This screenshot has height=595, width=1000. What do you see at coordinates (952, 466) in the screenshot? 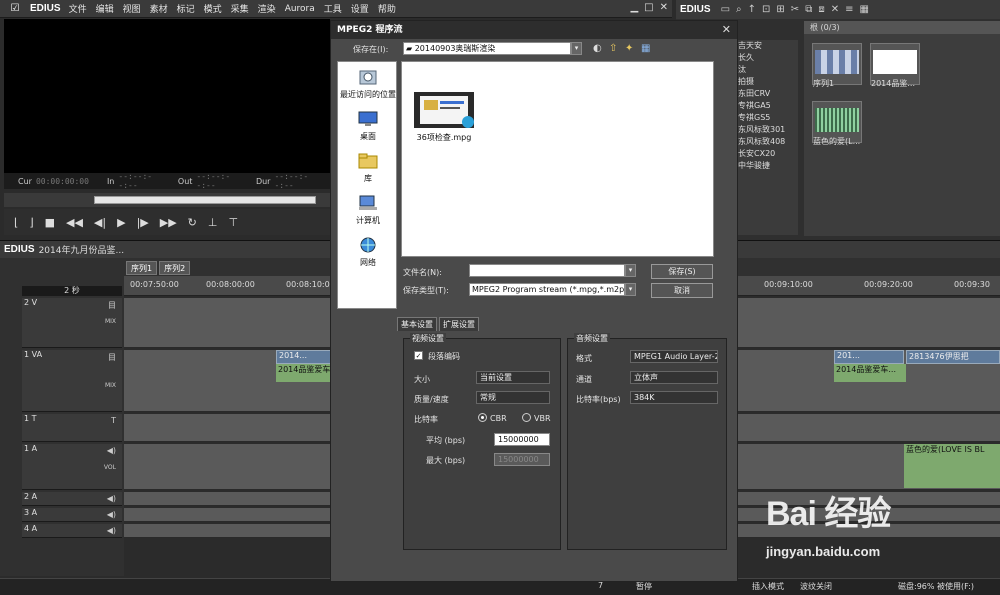
I see `timeline-clip: 蓝色的爱(LOVE IS BL` at bounding box center [952, 466].